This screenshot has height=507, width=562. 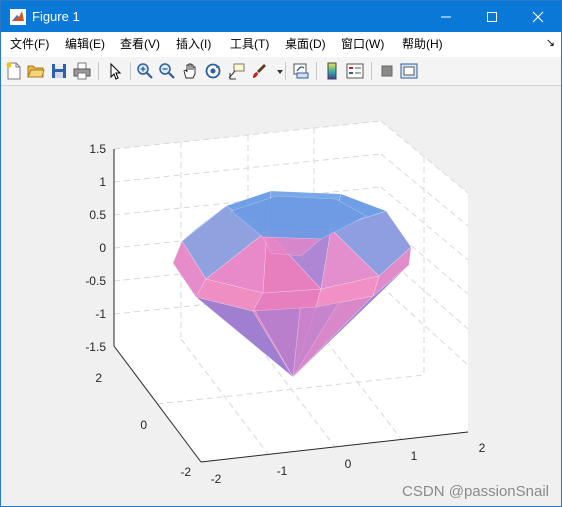 I want to click on edit-plot-button, so click(x=115, y=71).